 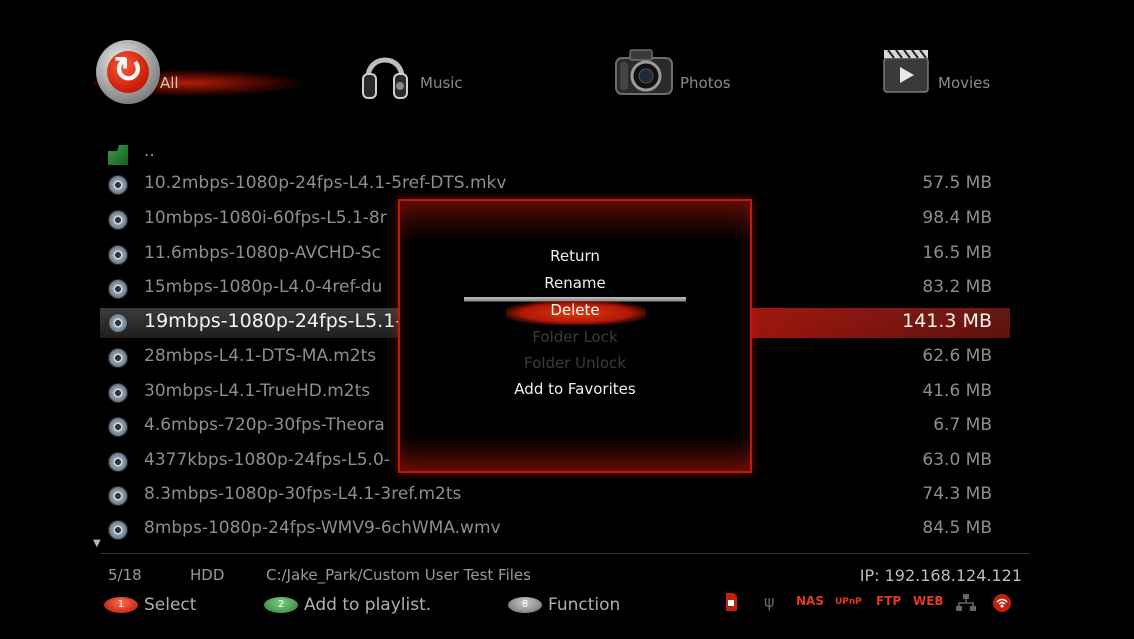 What do you see at coordinates (128, 72) in the screenshot?
I see `sync-icon` at bounding box center [128, 72].